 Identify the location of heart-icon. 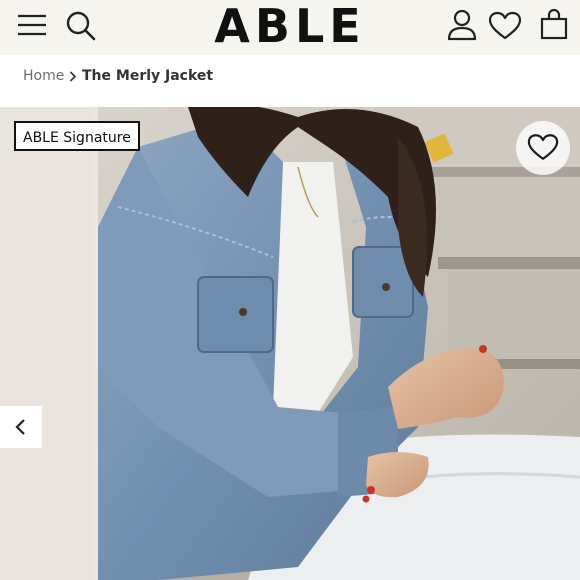
(543, 147).